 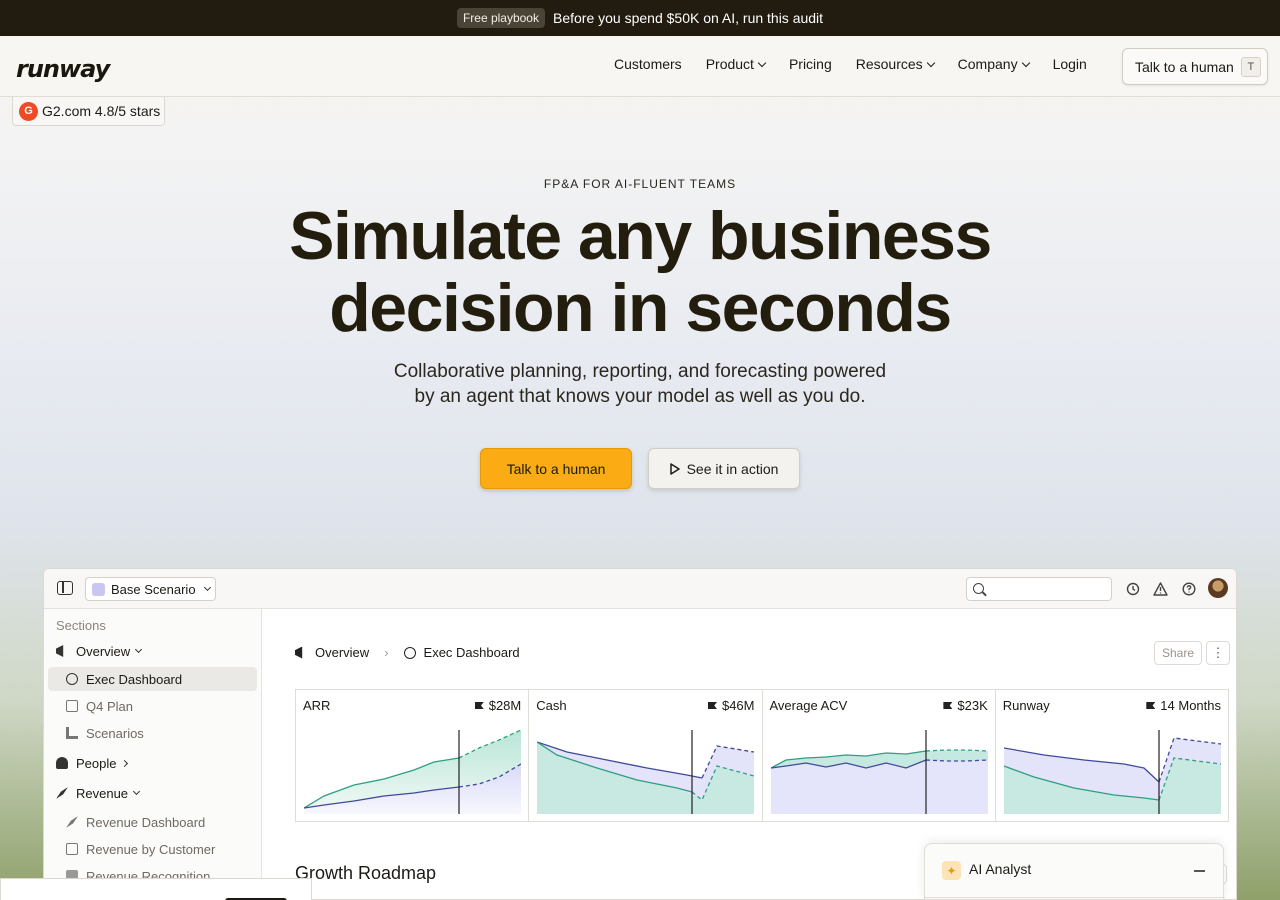 What do you see at coordinates (808, 705) in the screenshot?
I see `metric-label: Average ACV` at bounding box center [808, 705].